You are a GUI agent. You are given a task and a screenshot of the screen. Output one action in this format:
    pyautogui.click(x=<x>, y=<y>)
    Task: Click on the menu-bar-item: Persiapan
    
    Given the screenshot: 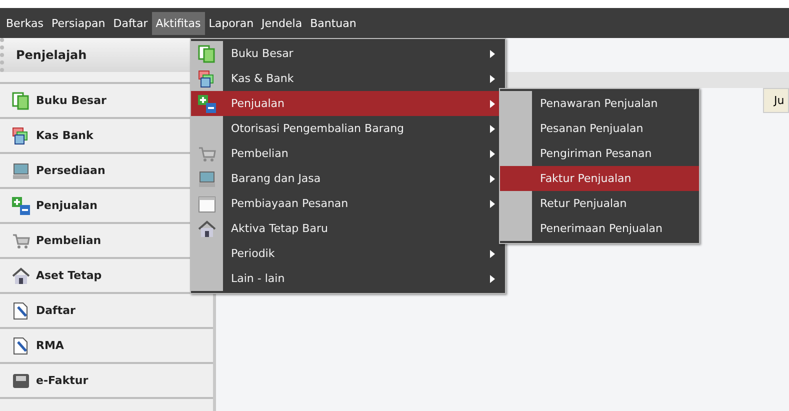 What is the action you would take?
    pyautogui.click(x=79, y=23)
    